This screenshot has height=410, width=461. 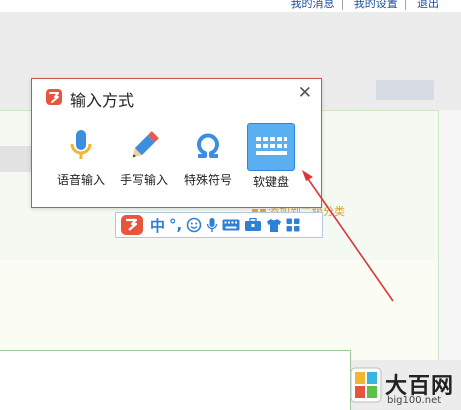 What do you see at coordinates (366, 385) in the screenshot?
I see `watermark-logo-icon` at bounding box center [366, 385].